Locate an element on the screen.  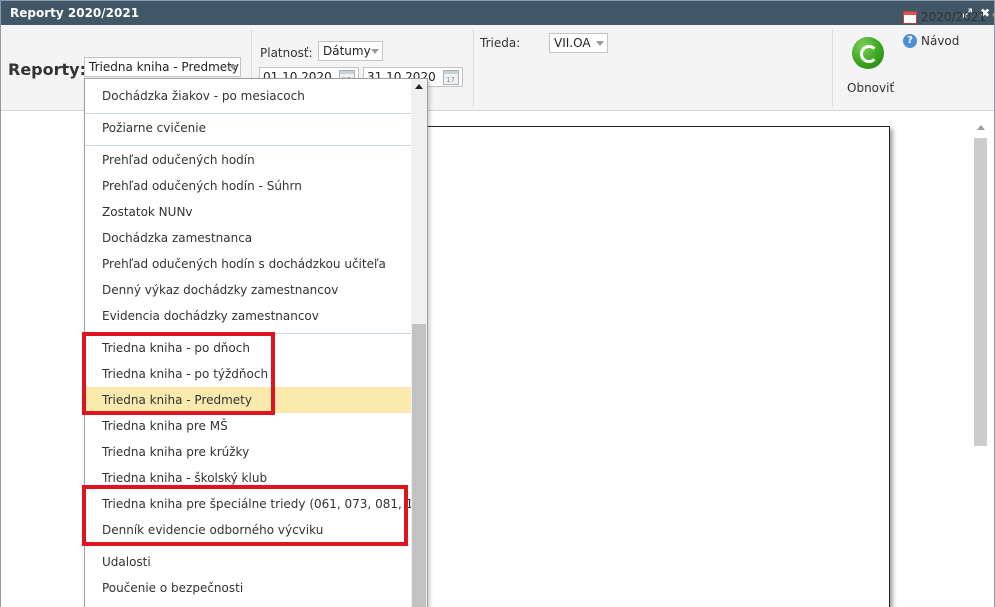
help-label: Návod is located at coordinates (940, 41).